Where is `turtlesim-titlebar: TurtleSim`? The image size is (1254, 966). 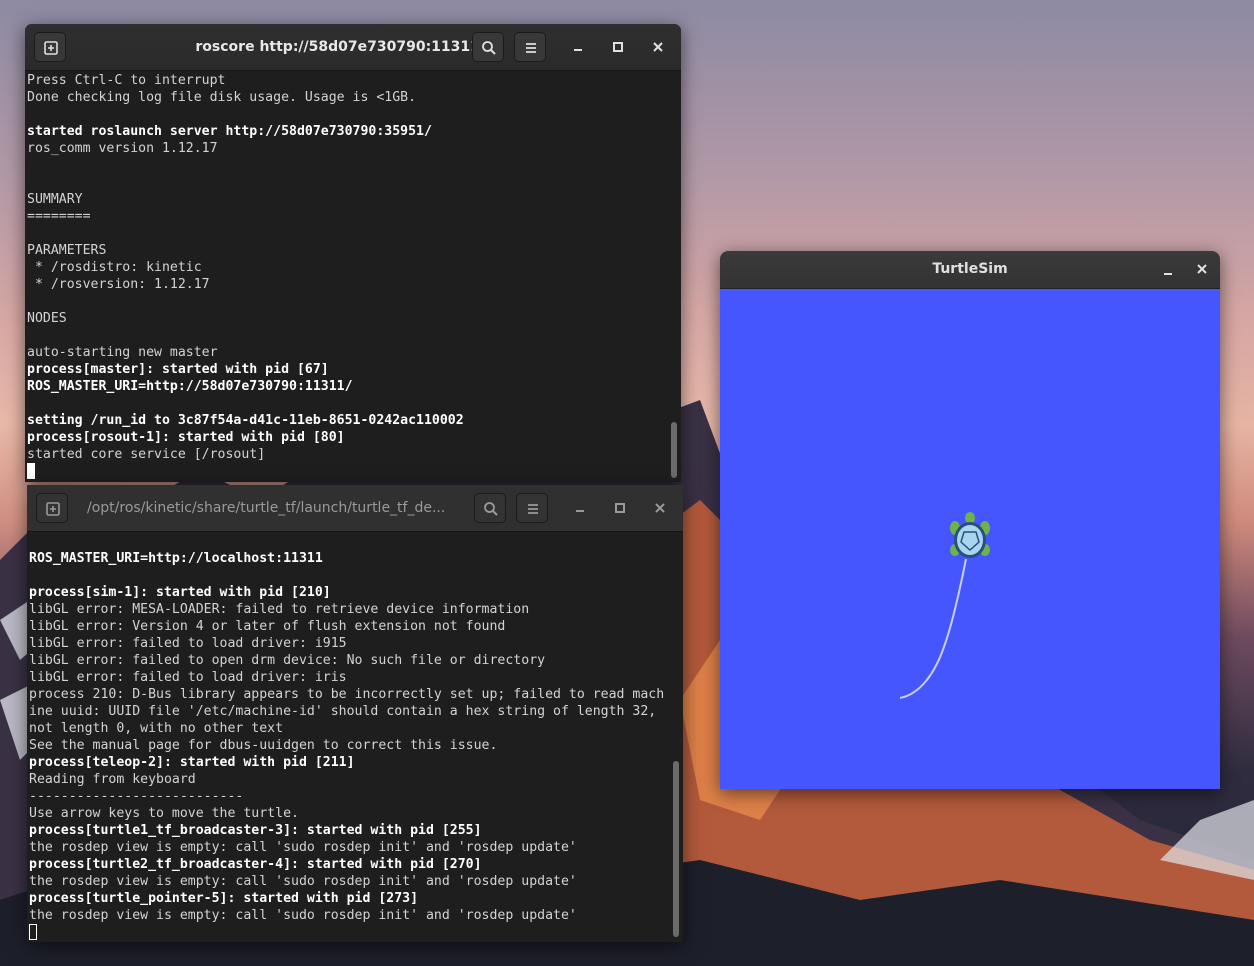 turtlesim-titlebar: TurtleSim is located at coordinates (970, 270).